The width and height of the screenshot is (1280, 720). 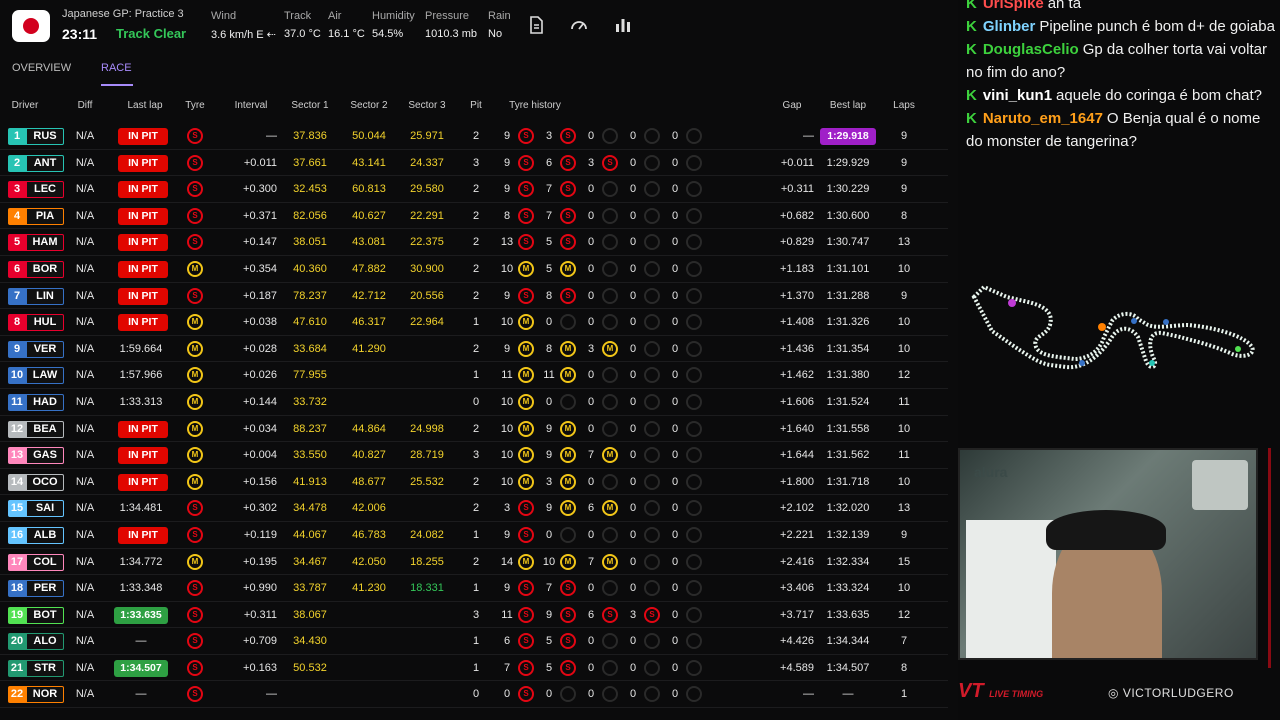 I want to click on table-row: 22 NOR N/A — S —0 0 S 0 0 0 0— —1, so click(x=474, y=695).